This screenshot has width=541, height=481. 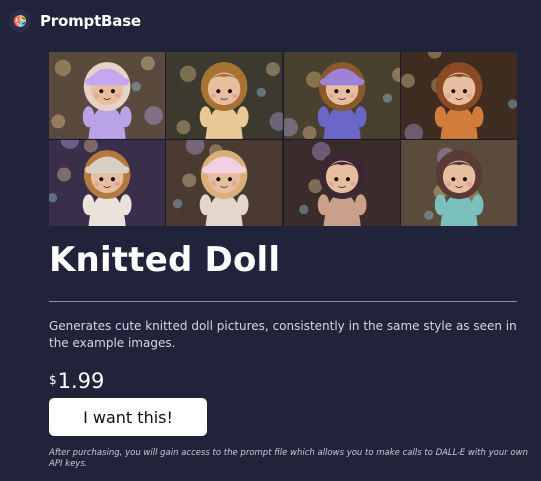 I want to click on price-display: $ 1.99, so click(x=76, y=381).